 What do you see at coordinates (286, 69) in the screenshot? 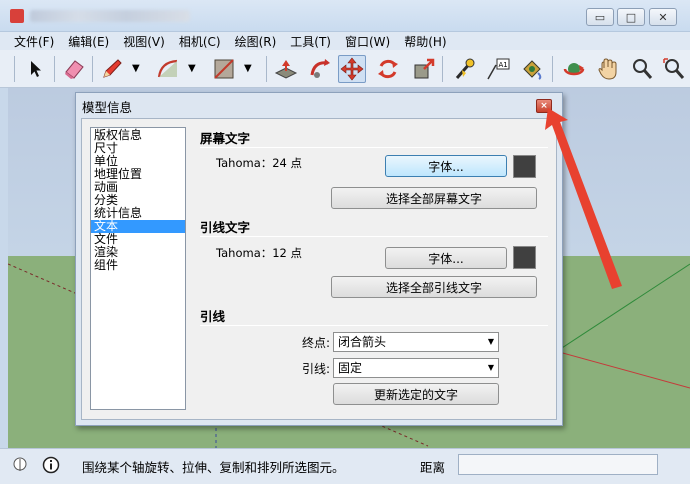
I see `push-pull-tool-icon` at bounding box center [286, 69].